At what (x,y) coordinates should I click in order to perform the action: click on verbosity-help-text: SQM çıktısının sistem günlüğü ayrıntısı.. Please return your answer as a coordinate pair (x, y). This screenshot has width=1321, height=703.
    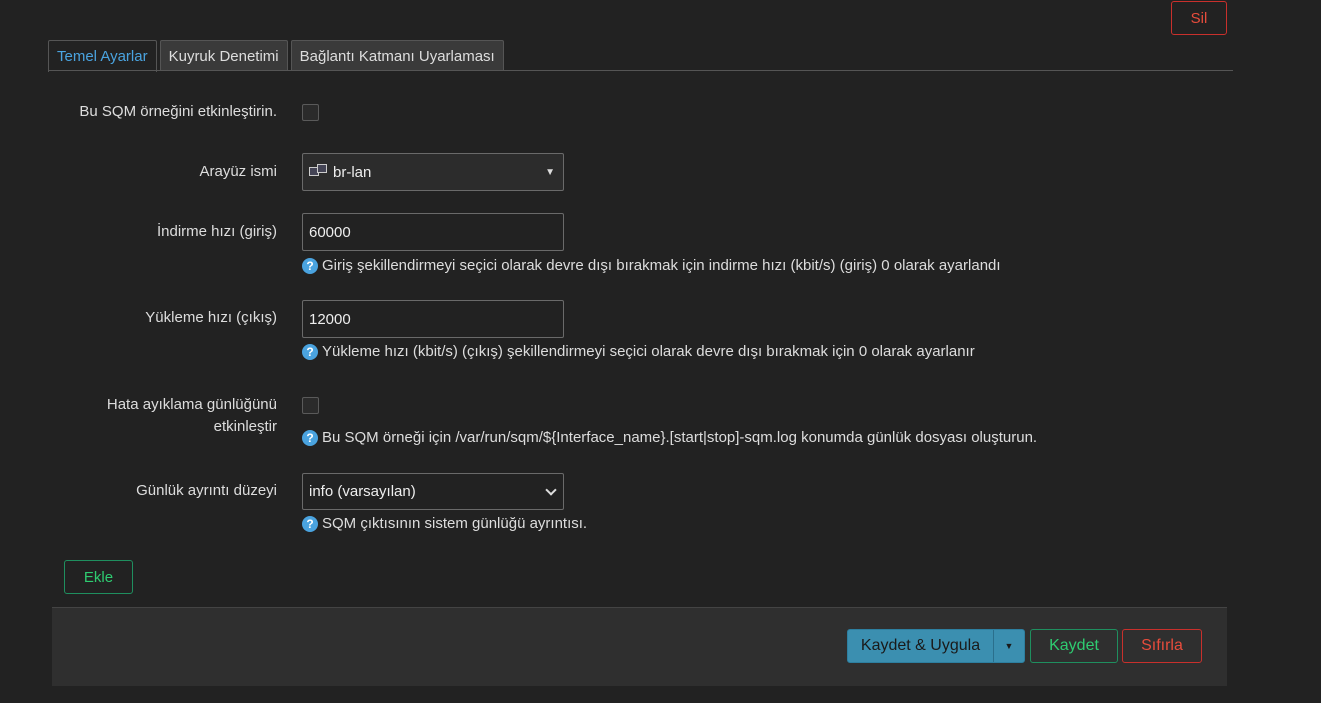
    Looking at the image, I should click on (455, 523).